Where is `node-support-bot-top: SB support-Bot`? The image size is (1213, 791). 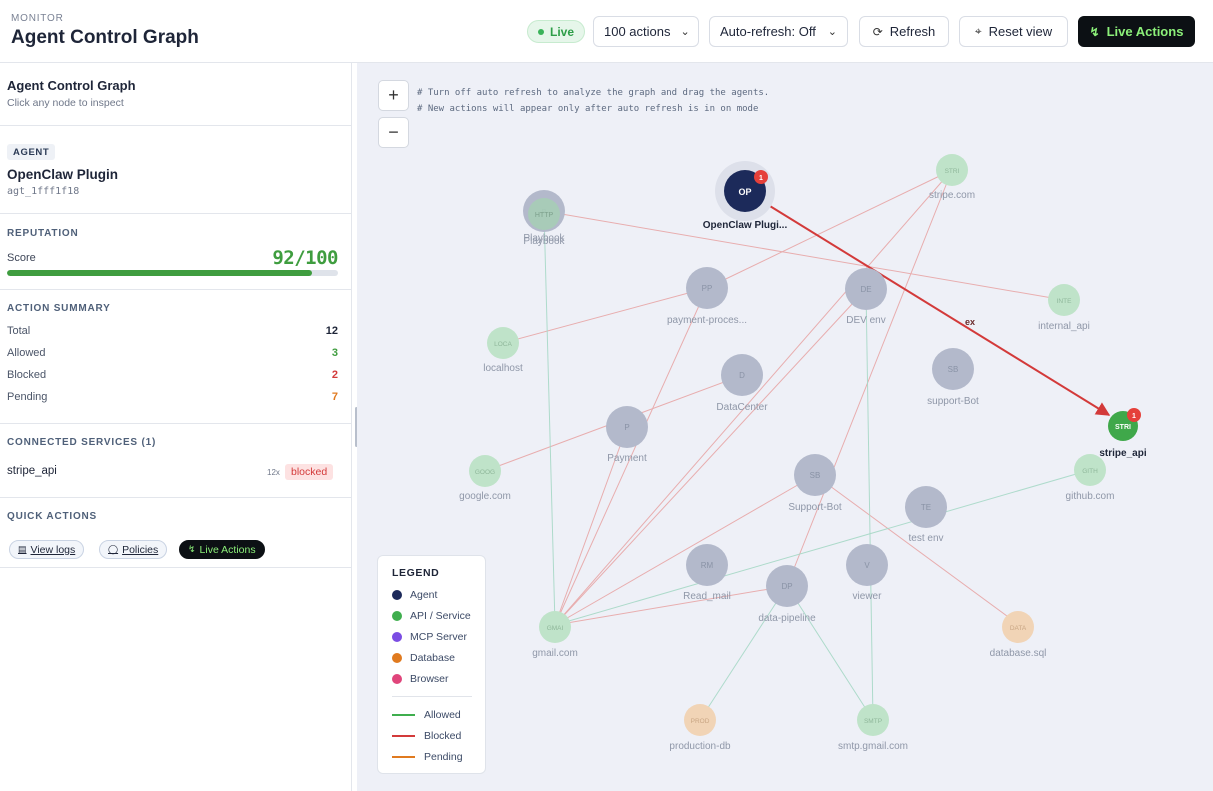 node-support-bot-top: SB support-Bot is located at coordinates (953, 377).